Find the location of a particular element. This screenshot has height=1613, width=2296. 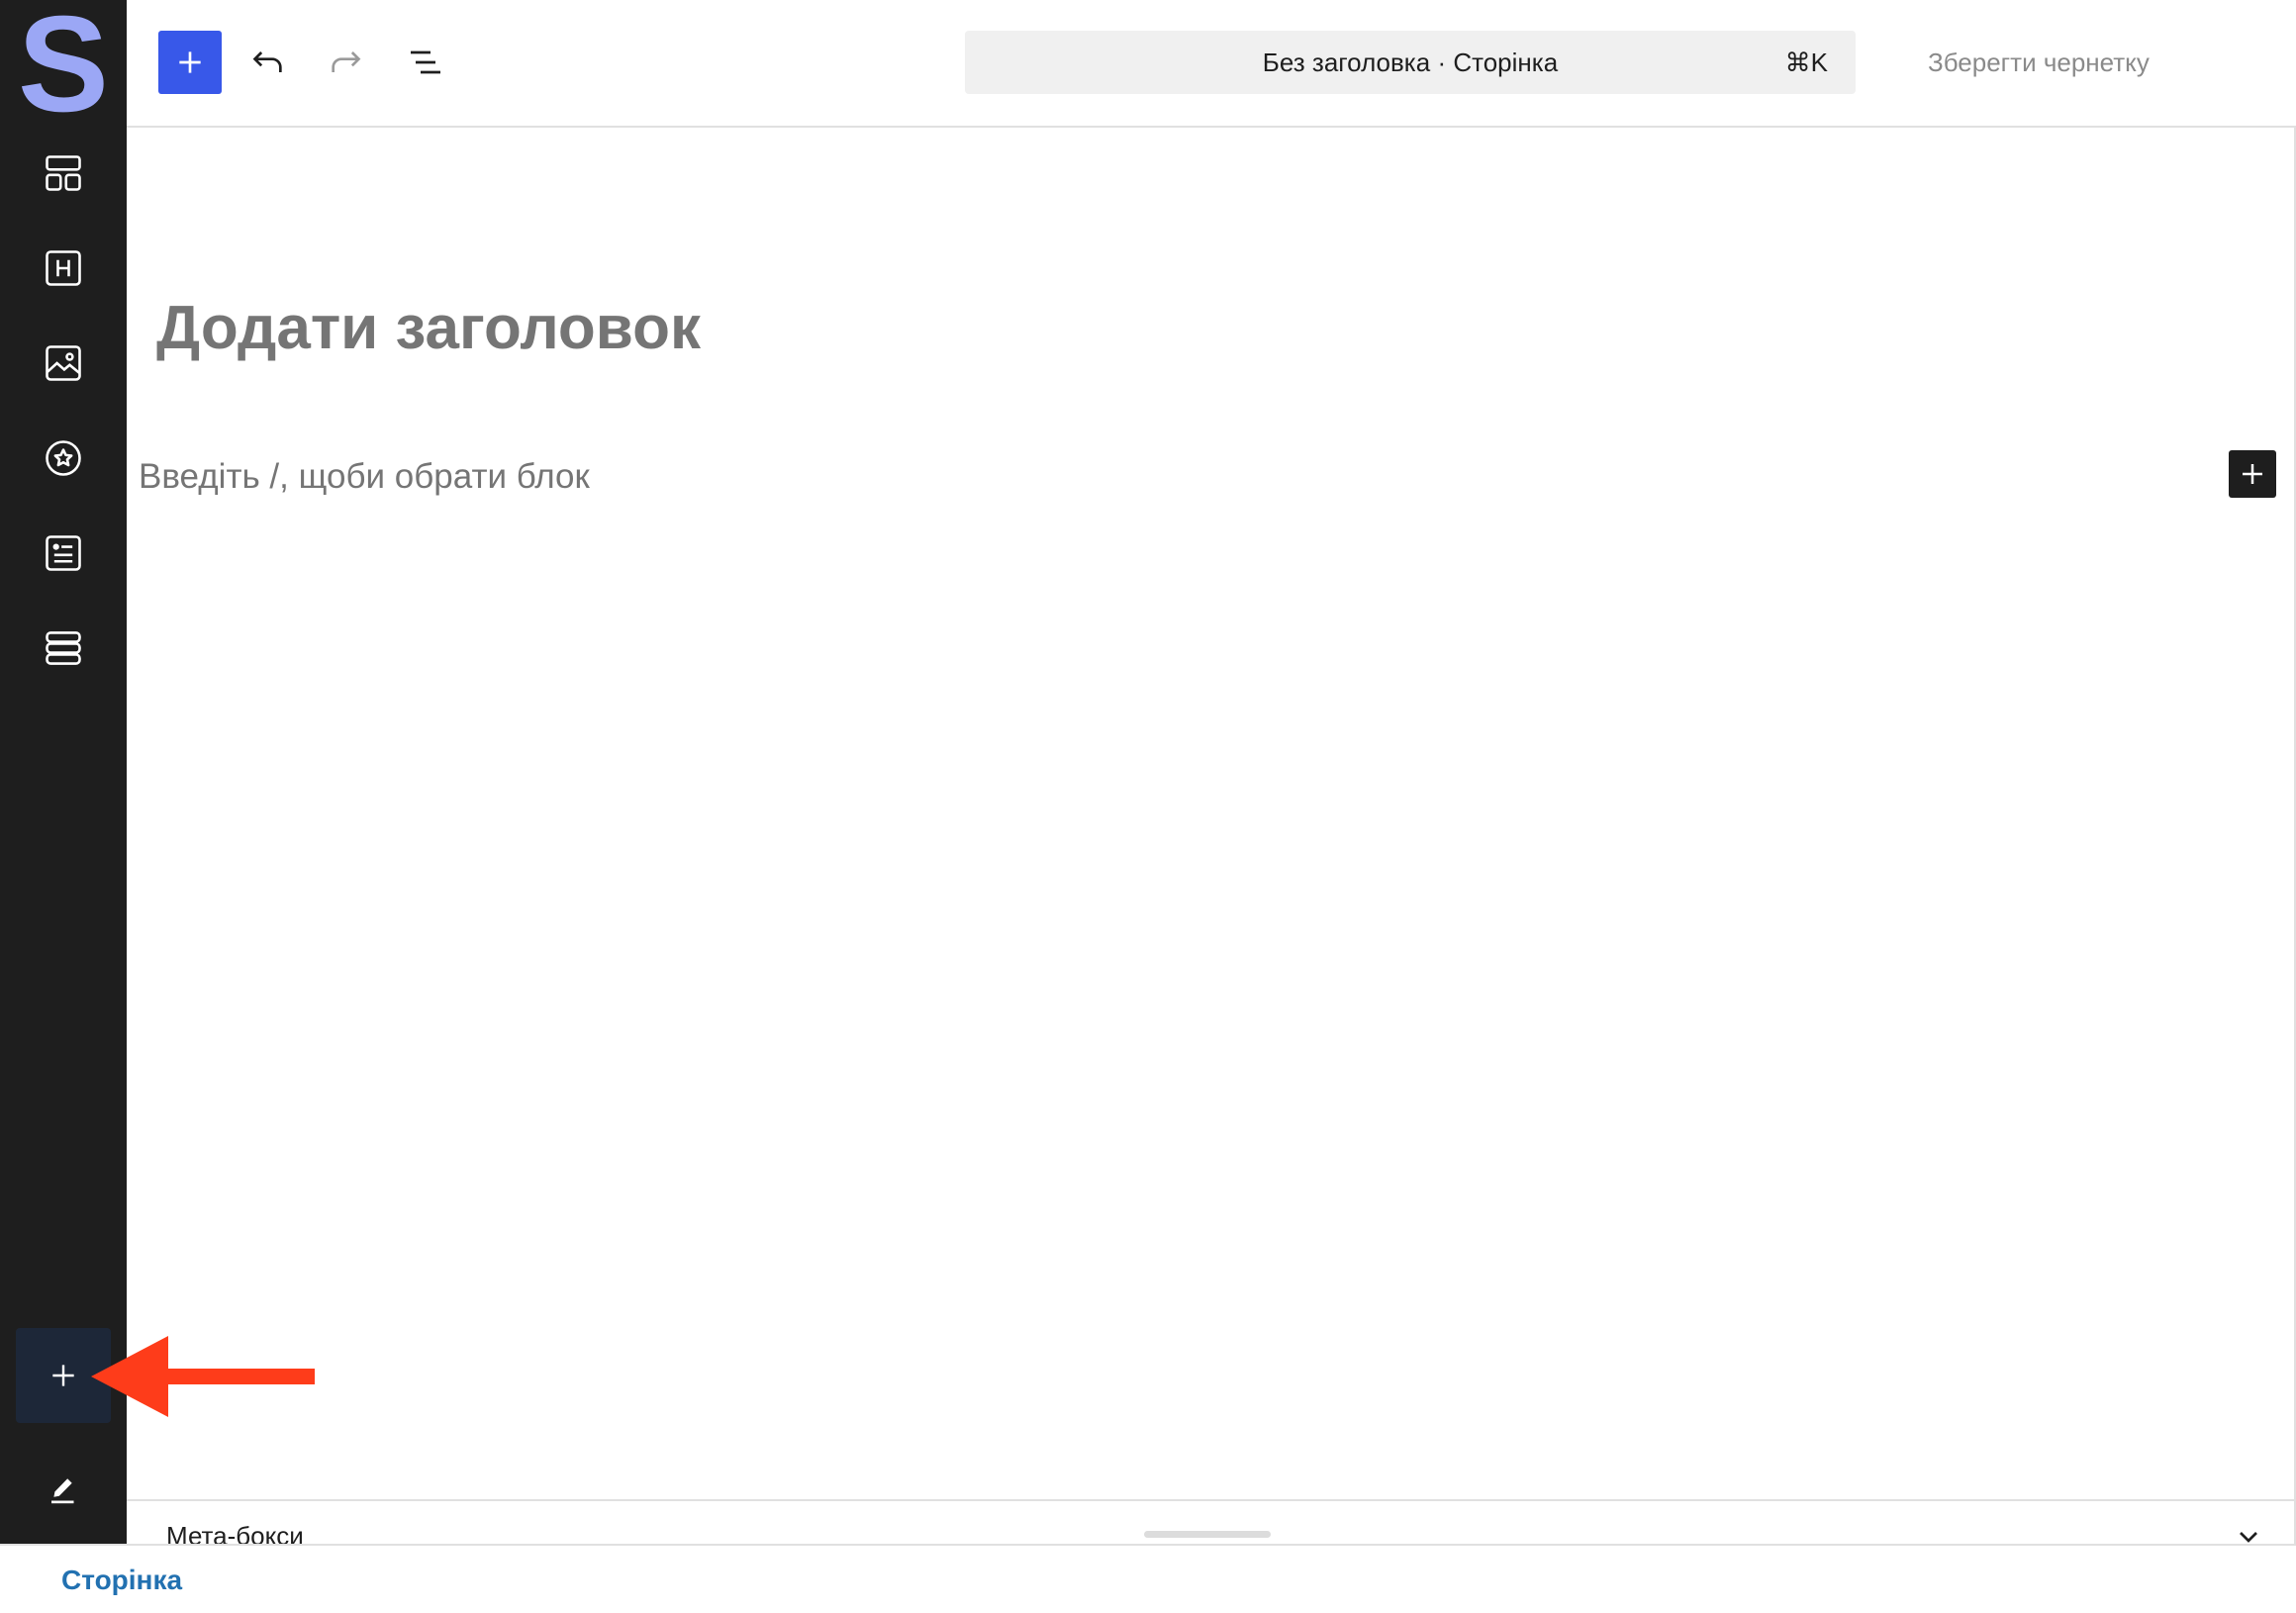

image-block-icon is located at coordinates (63, 363).